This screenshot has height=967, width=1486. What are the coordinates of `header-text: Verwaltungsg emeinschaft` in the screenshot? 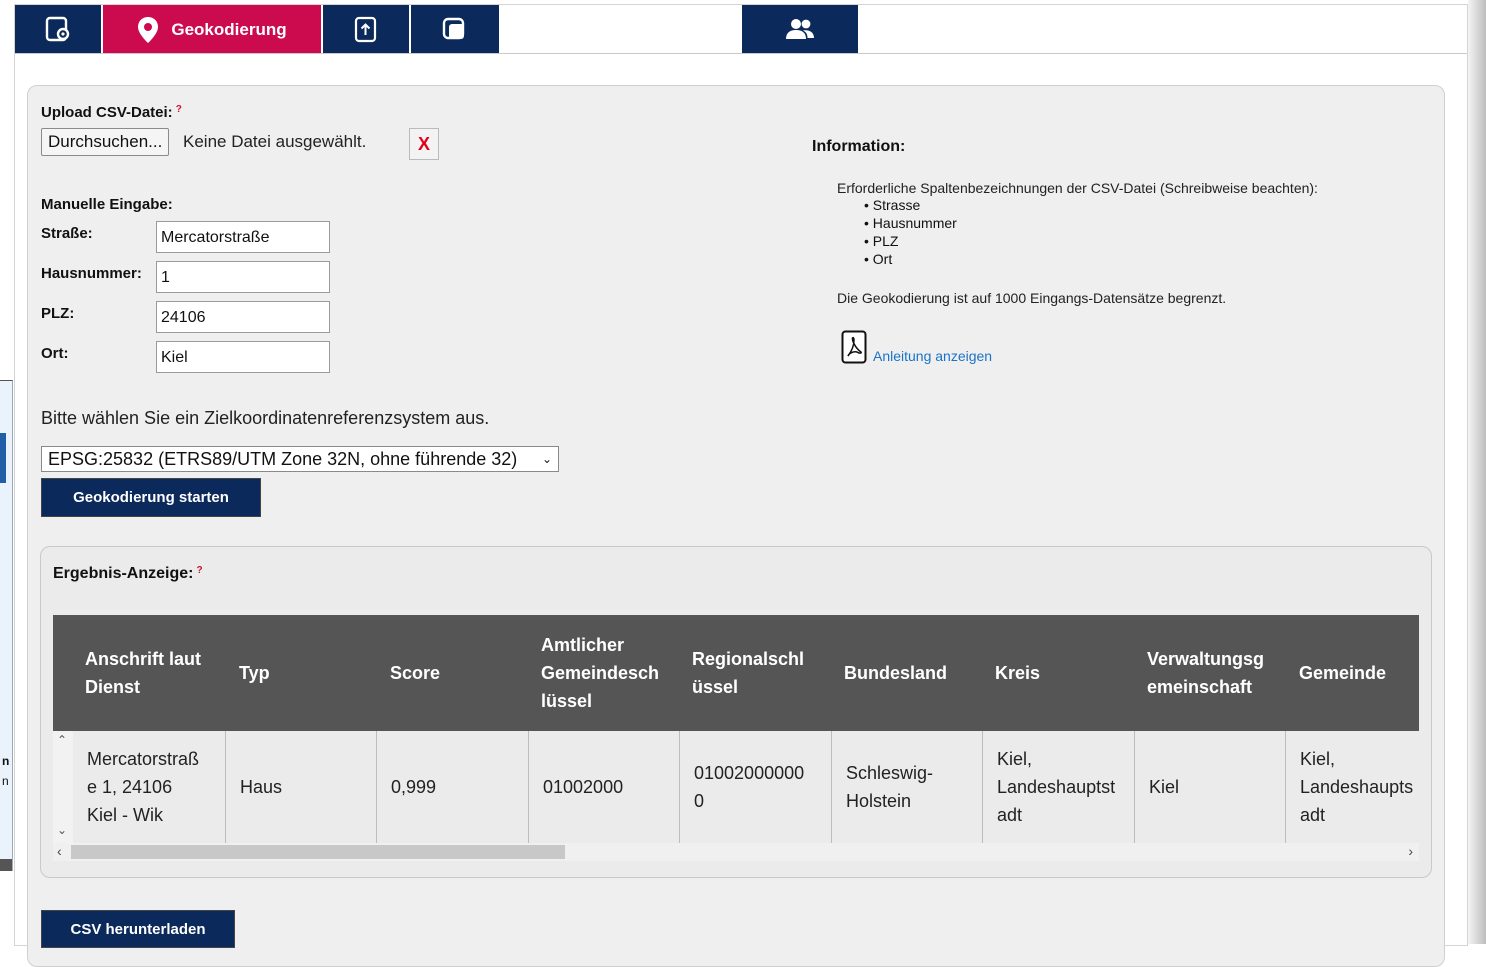 It's located at (1205, 673).